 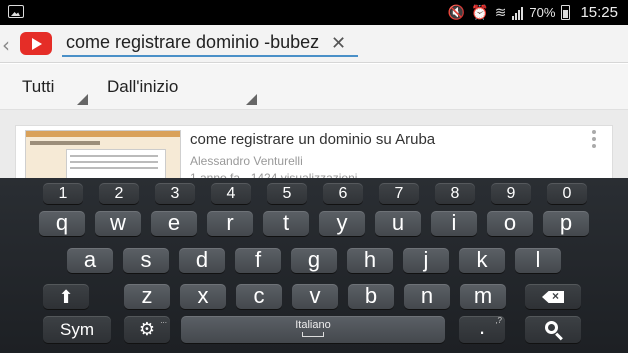 What do you see at coordinates (16, 11) in the screenshot?
I see `gallery-icon` at bounding box center [16, 11].